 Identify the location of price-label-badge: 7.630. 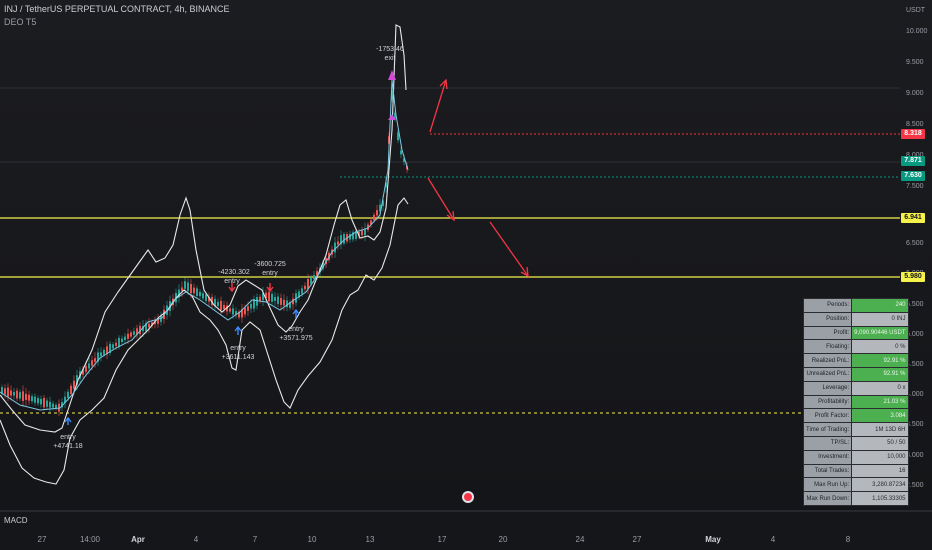
(913, 176).